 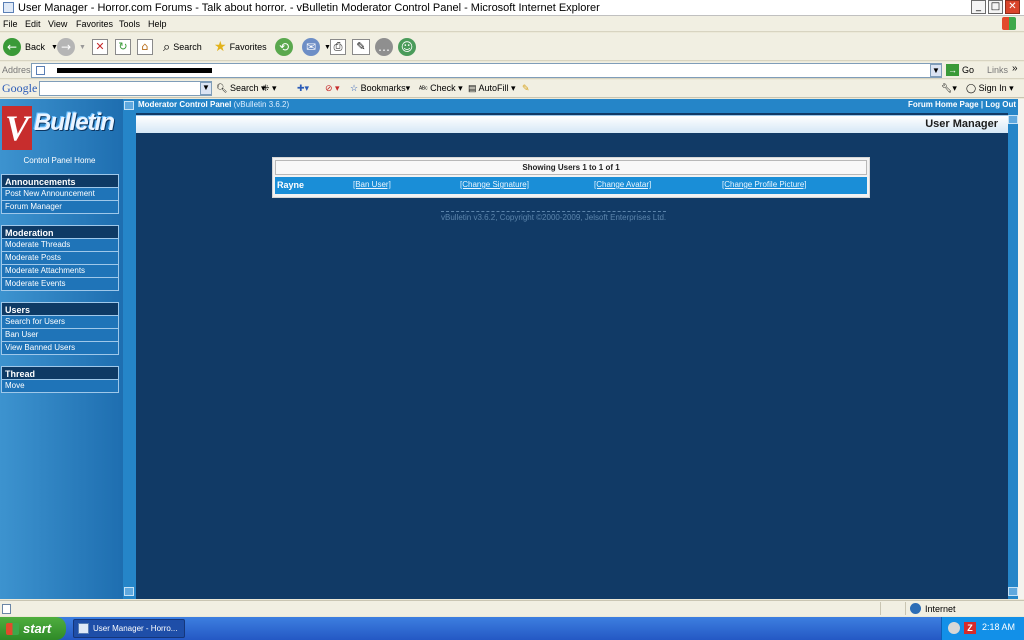 What do you see at coordinates (59, 160) in the screenshot?
I see `control-panel-home-link: Control Panel Home` at bounding box center [59, 160].